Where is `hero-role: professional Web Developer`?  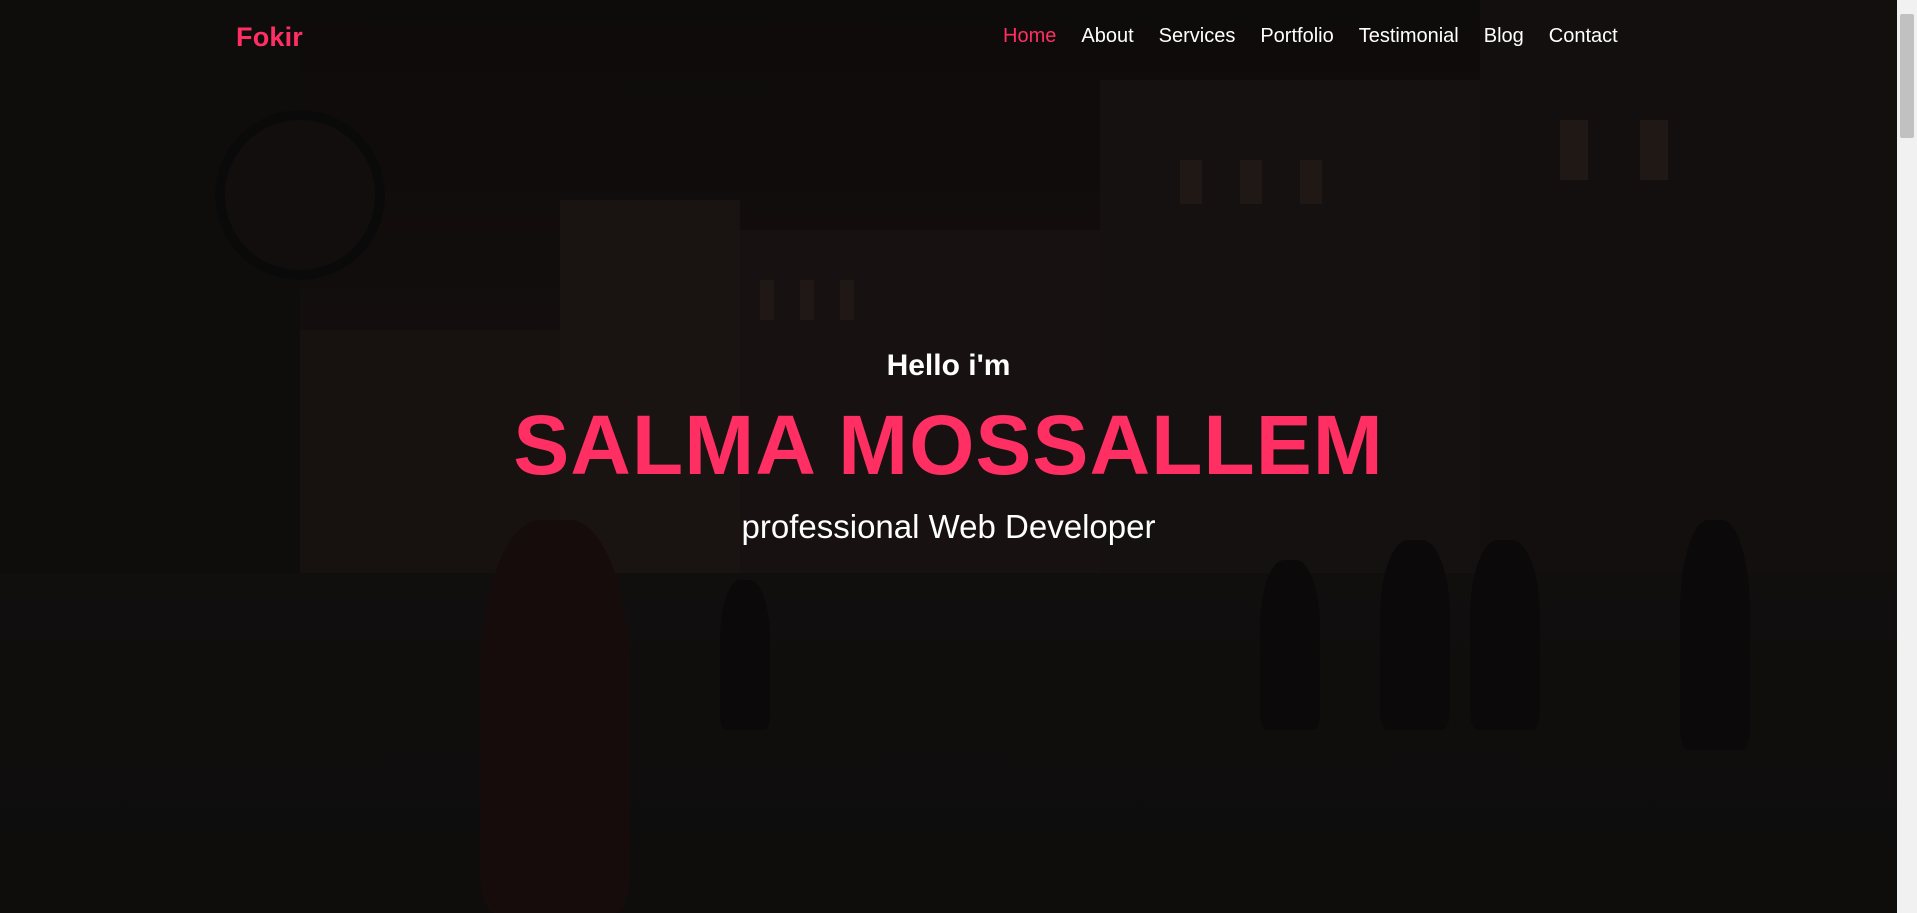
hero-role: professional Web Developer is located at coordinates (948, 526).